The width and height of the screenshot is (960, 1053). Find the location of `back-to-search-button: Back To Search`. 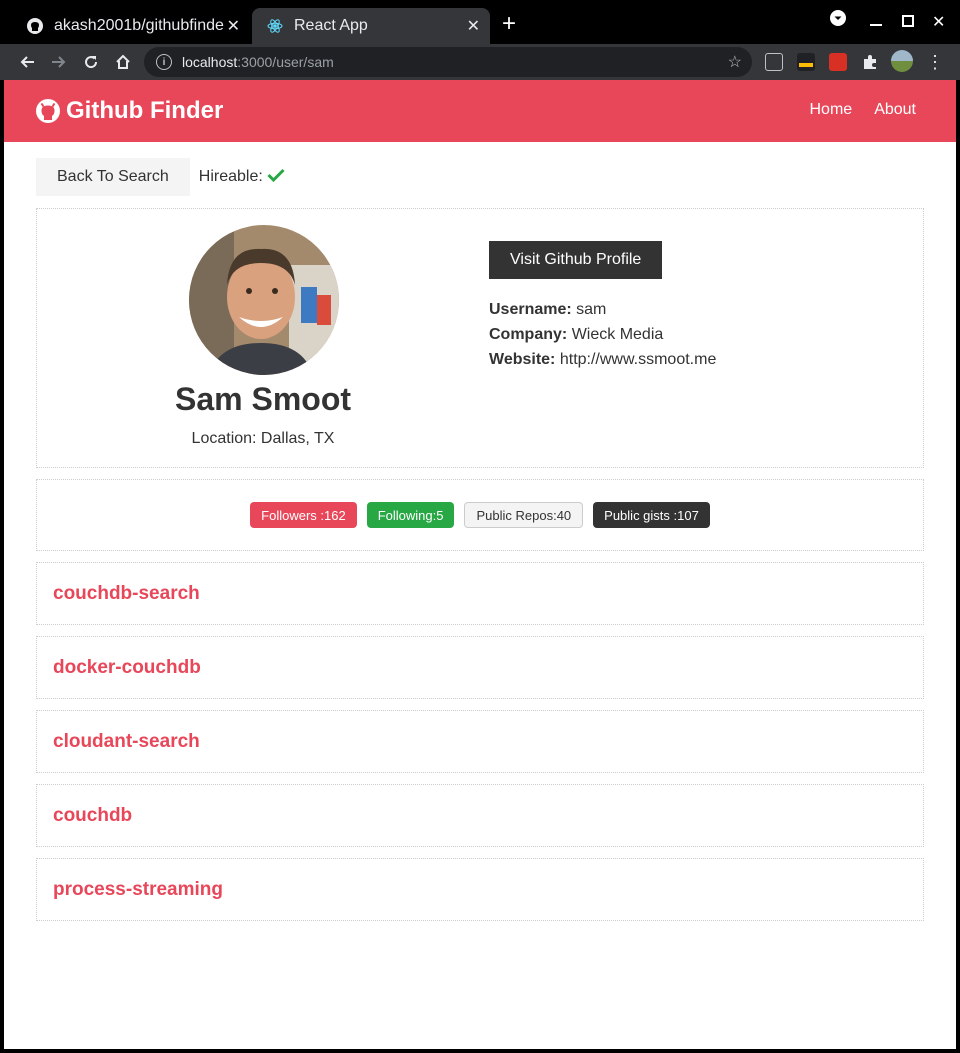

back-to-search-button: Back To Search is located at coordinates (113, 177).